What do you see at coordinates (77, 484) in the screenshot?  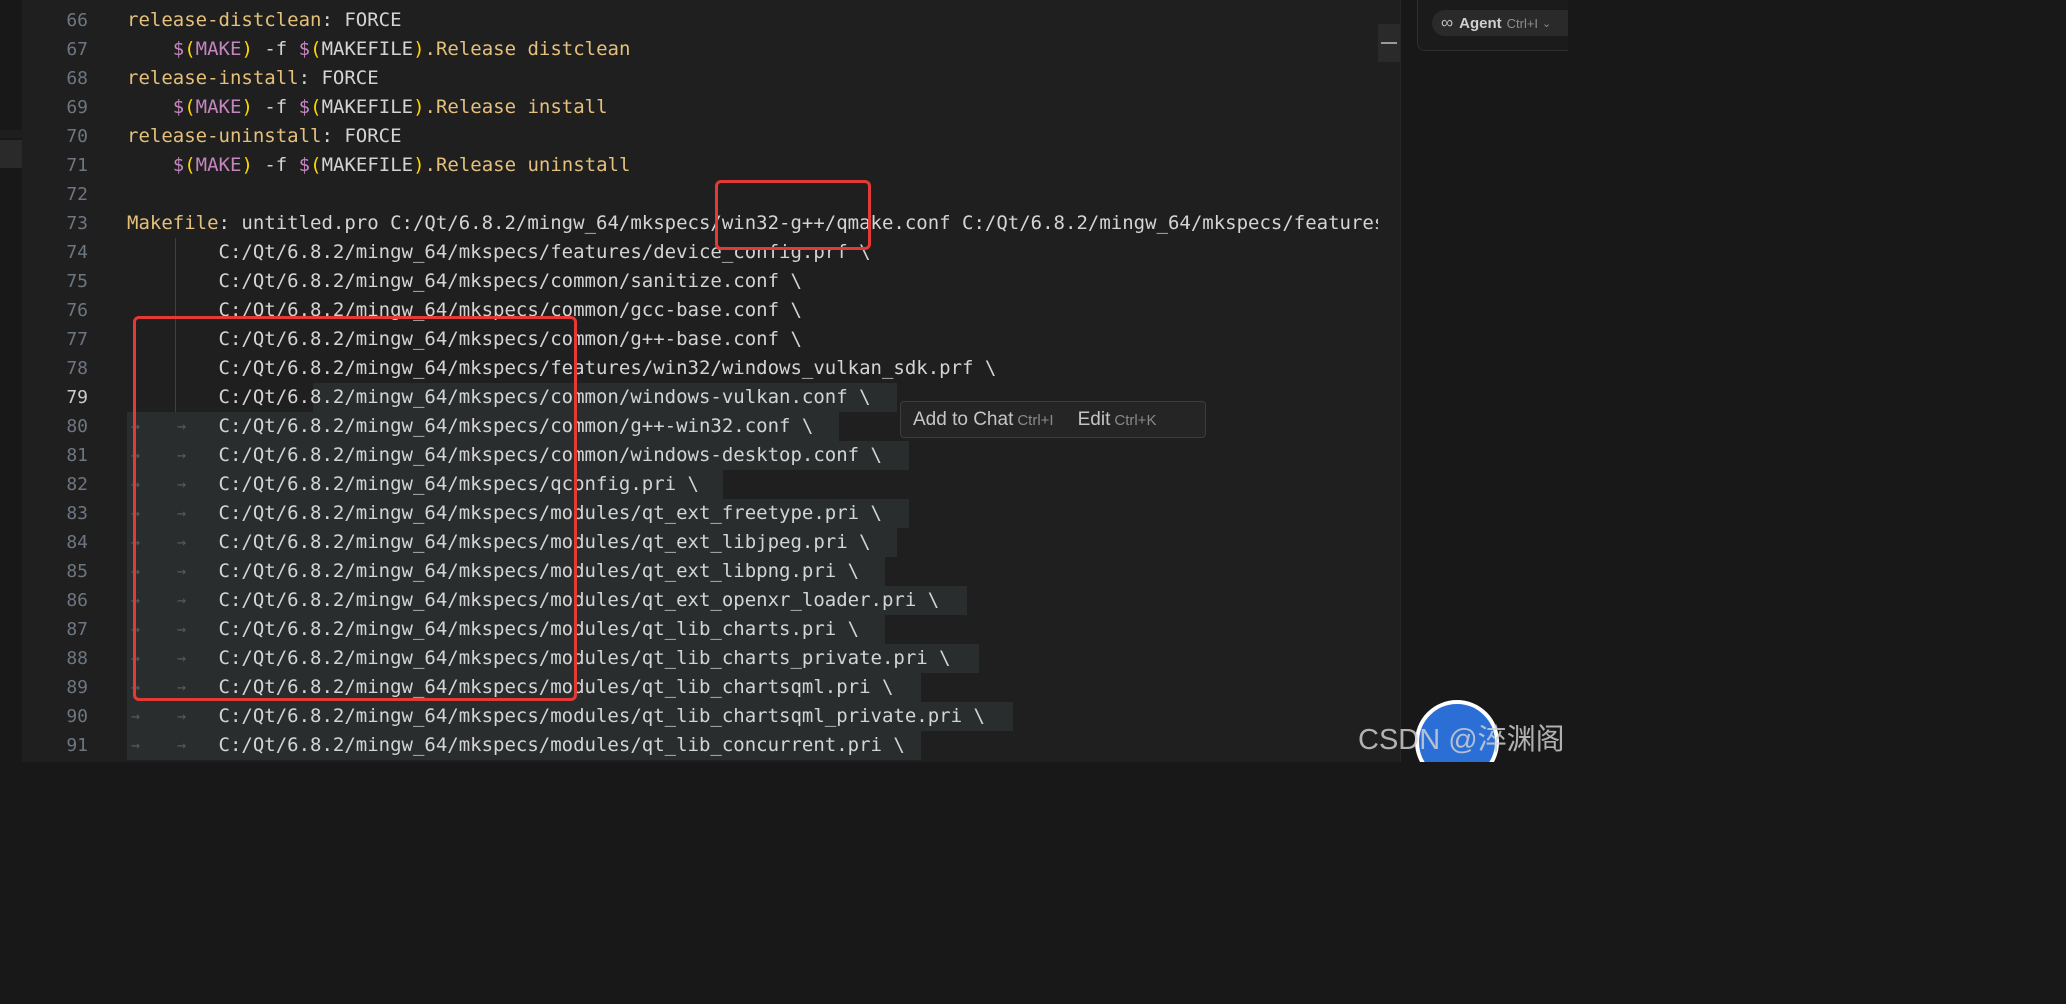 I see `line-number: 82` at bounding box center [77, 484].